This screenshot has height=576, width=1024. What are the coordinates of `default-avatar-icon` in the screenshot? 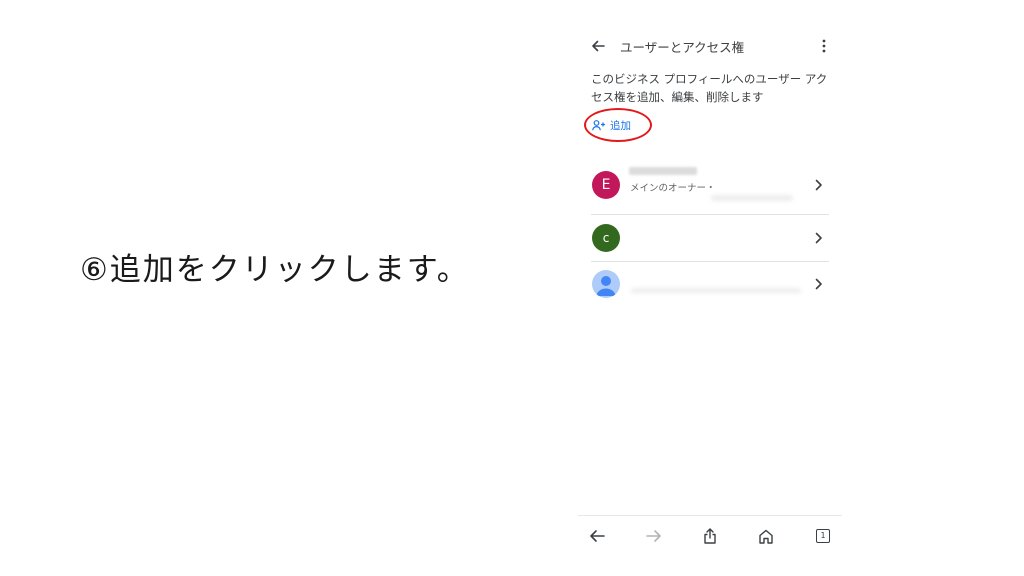 It's located at (606, 286).